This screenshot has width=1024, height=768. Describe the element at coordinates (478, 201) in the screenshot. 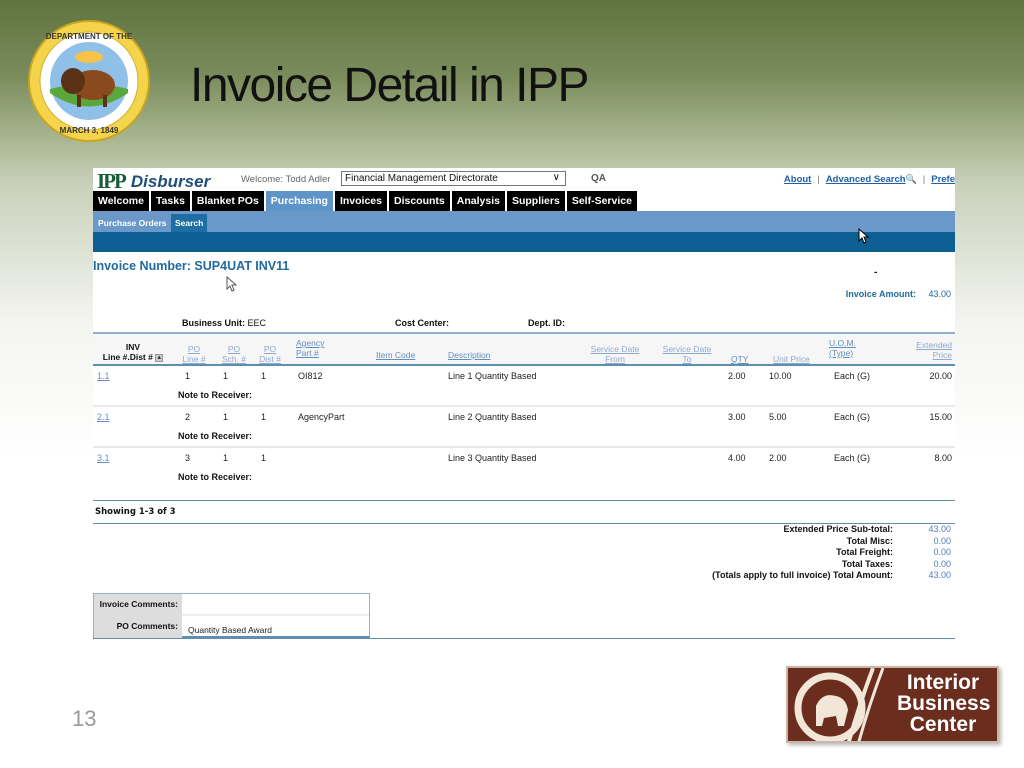

I see `tab-analysis: Analysis` at that location.